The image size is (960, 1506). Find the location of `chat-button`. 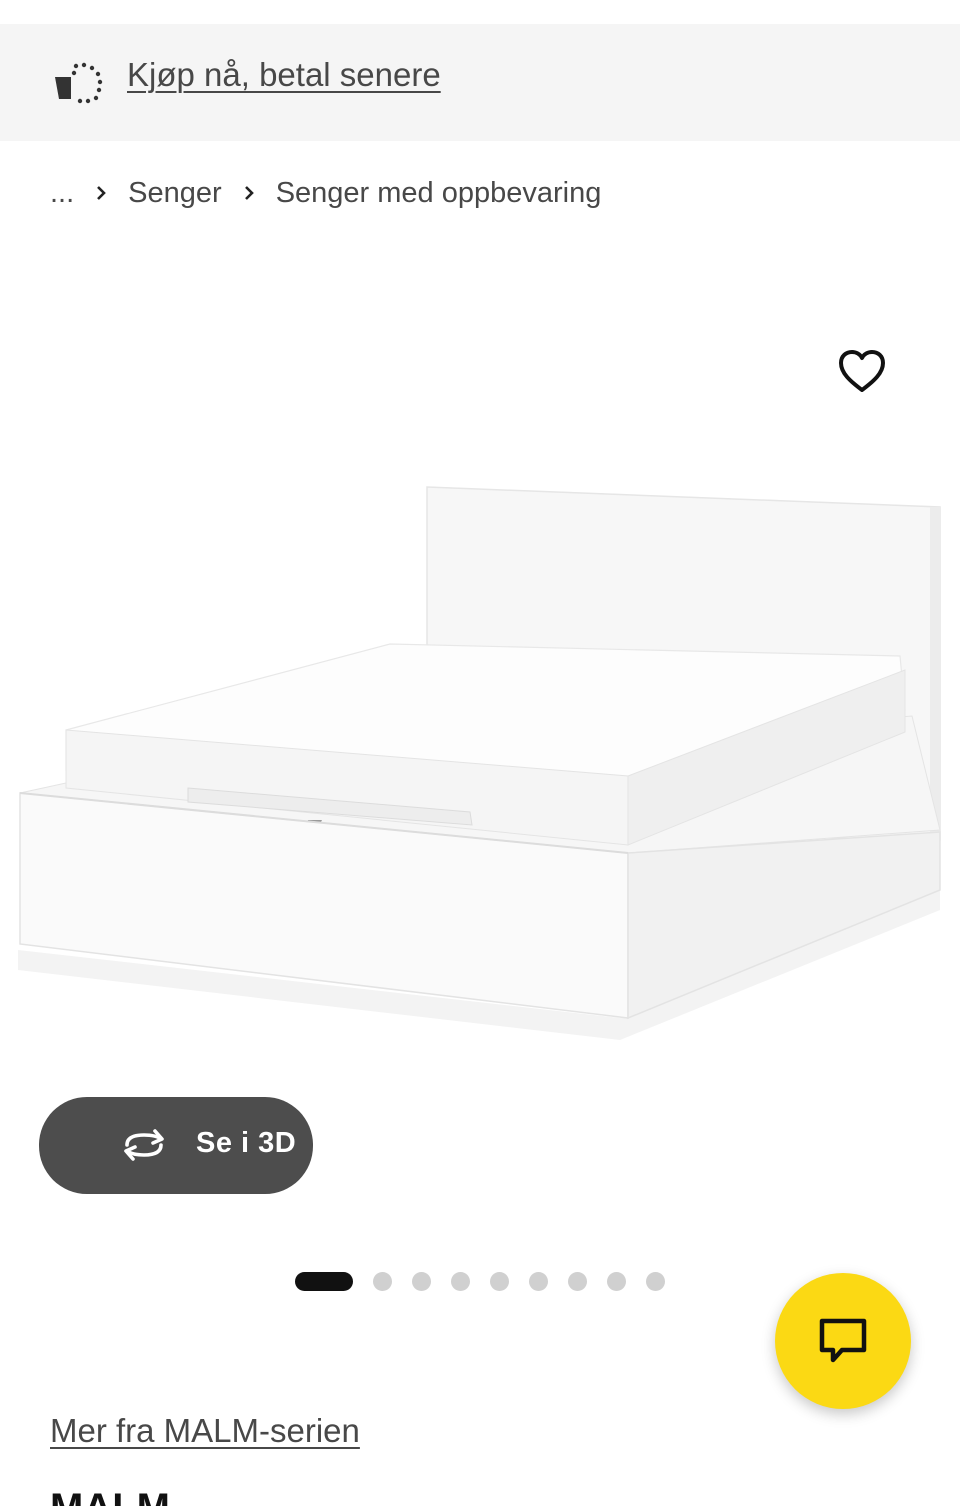

chat-button is located at coordinates (843, 1341).